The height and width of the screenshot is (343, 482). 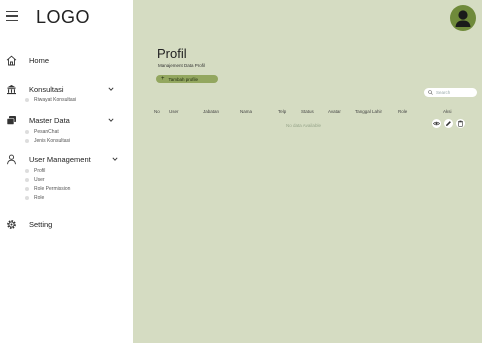 What do you see at coordinates (11, 224) in the screenshot?
I see `gear-icon` at bounding box center [11, 224].